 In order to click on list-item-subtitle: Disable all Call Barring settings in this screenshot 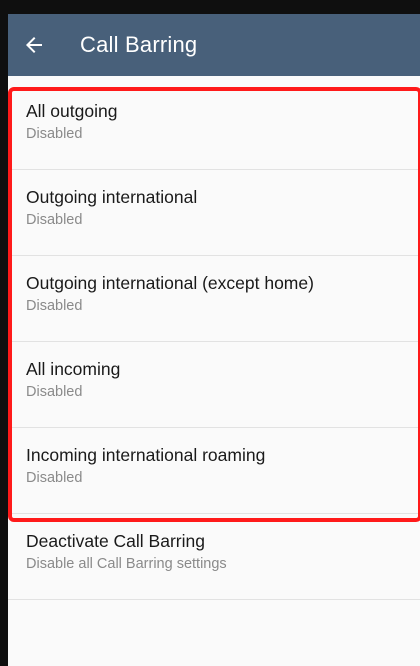, I will do `click(126, 564)`.